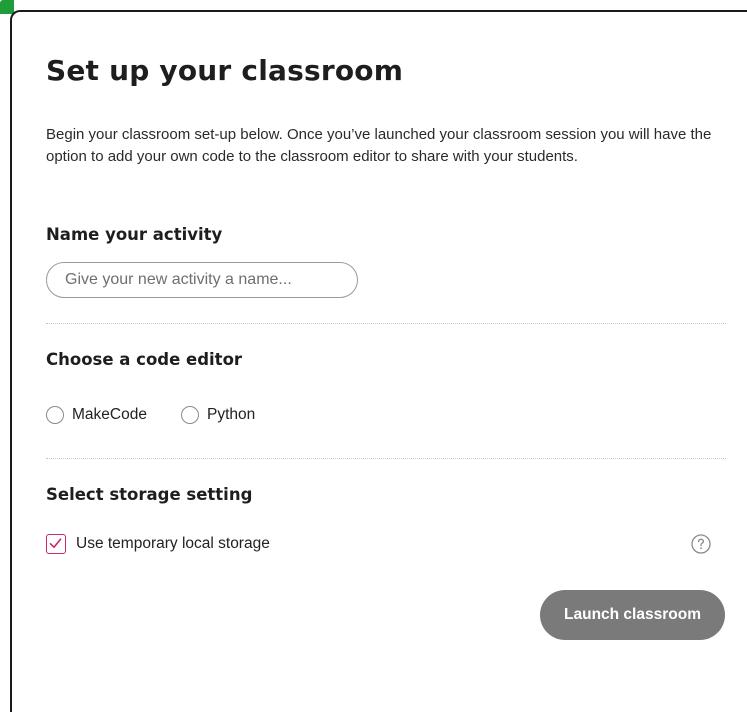  Describe the element at coordinates (632, 615) in the screenshot. I see `launch-classroom-button: Launch classroom` at that location.